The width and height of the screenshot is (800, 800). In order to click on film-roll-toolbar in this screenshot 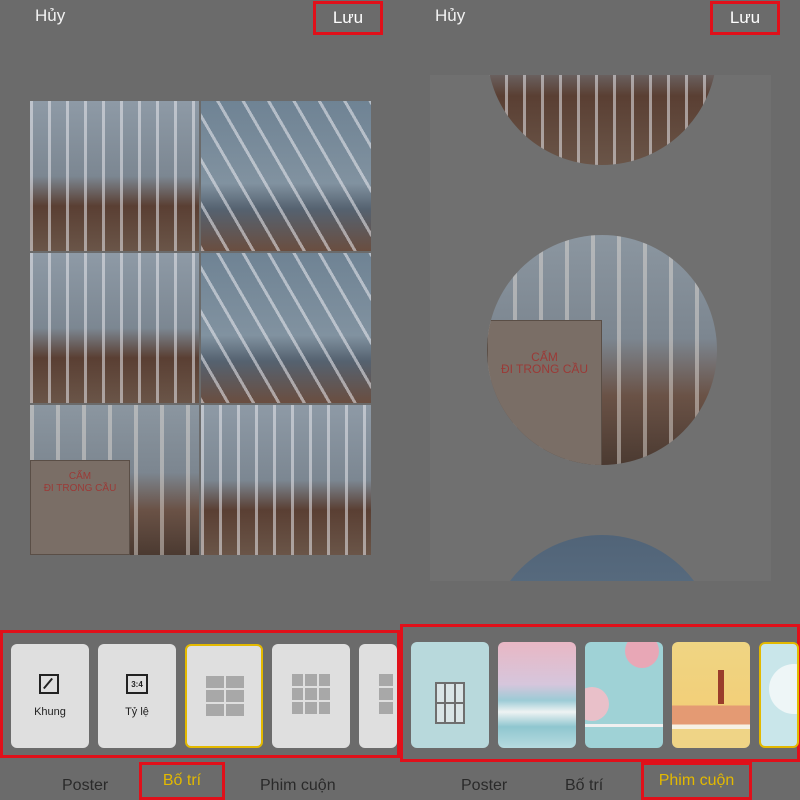, I will do `click(600, 693)`.